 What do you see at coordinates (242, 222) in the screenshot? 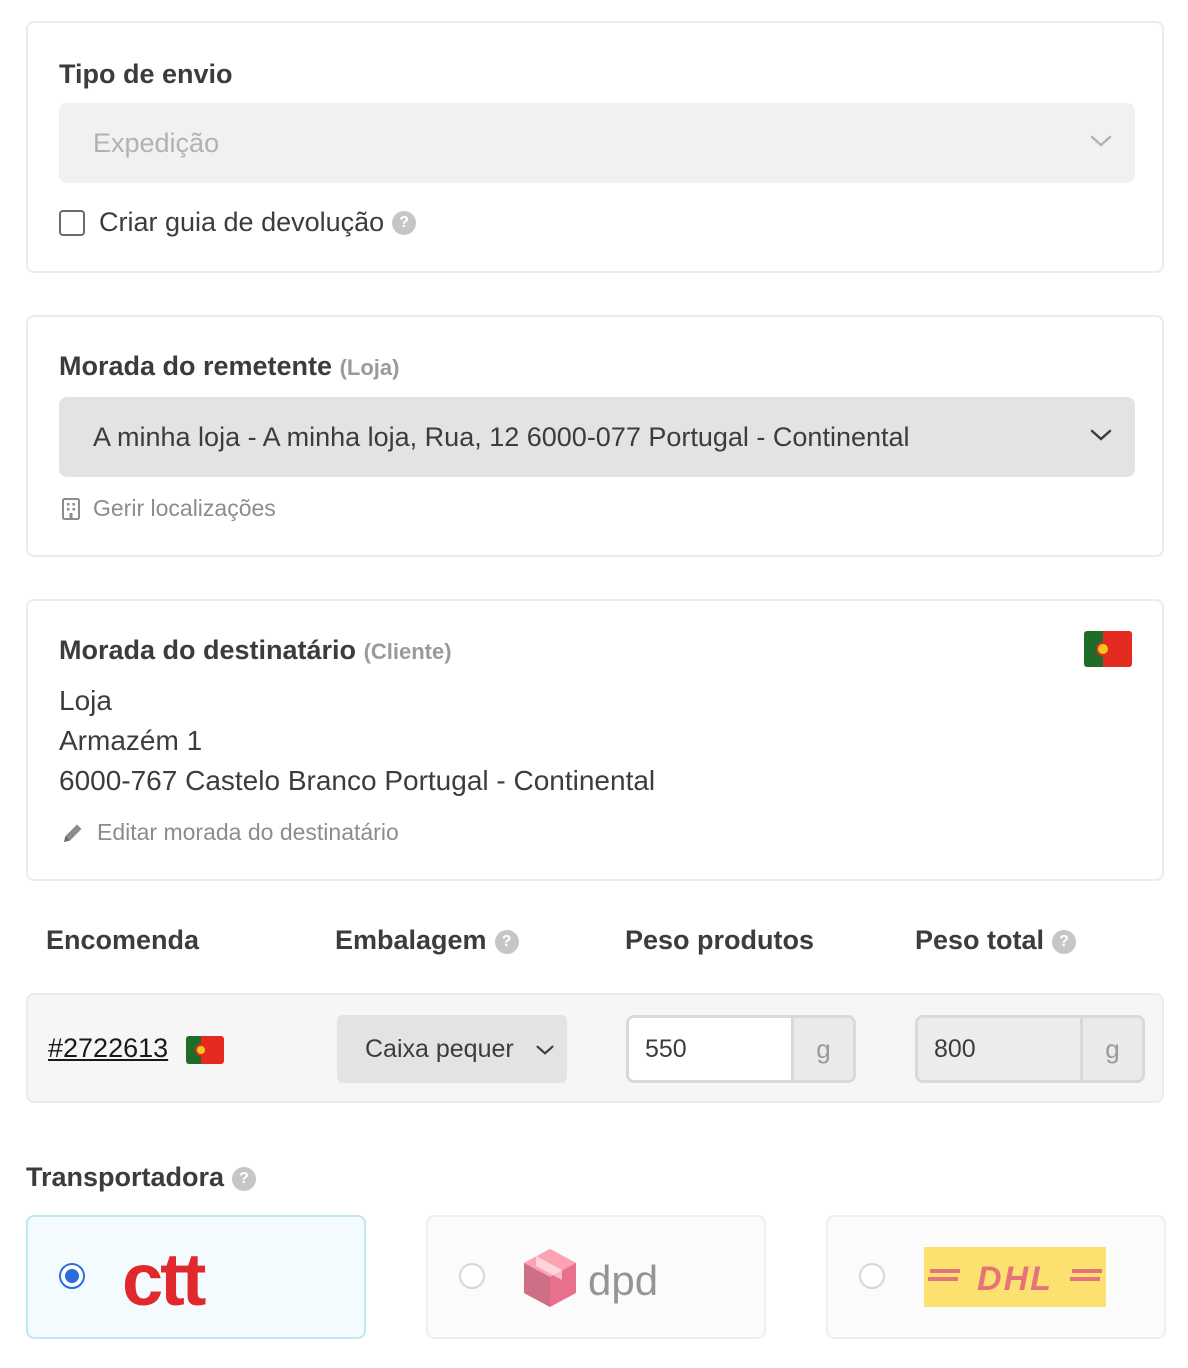
I see `return-label-label: Criar guia de devolução` at bounding box center [242, 222].